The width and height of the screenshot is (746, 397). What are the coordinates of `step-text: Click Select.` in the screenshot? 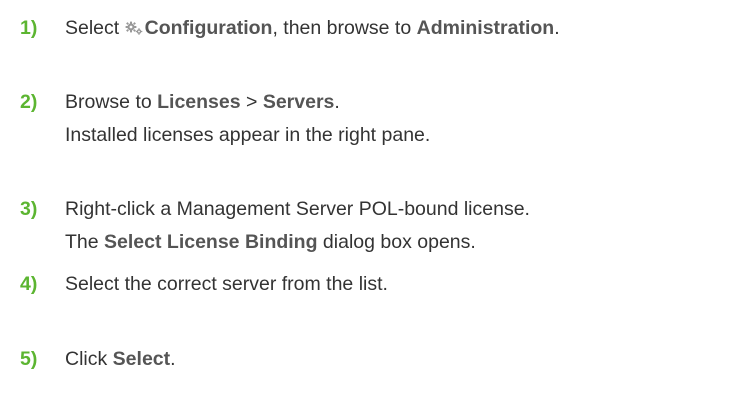 It's located at (402, 359).